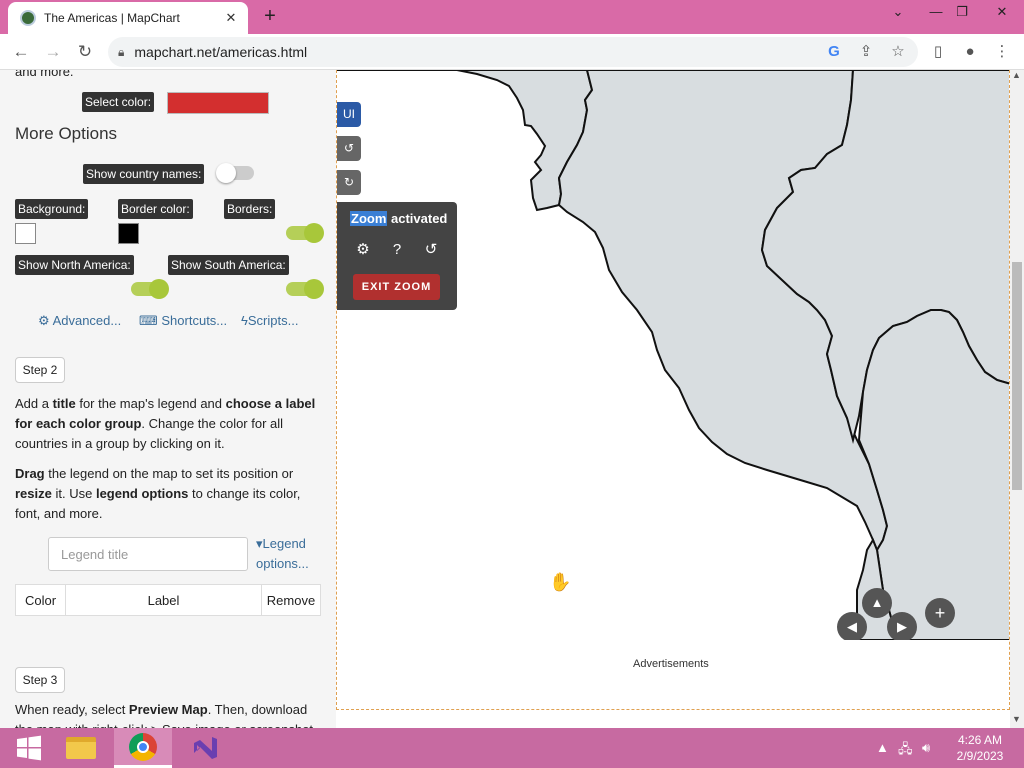  What do you see at coordinates (228, 265) in the screenshot?
I see `show-south-america-label: Show South America:` at bounding box center [228, 265].